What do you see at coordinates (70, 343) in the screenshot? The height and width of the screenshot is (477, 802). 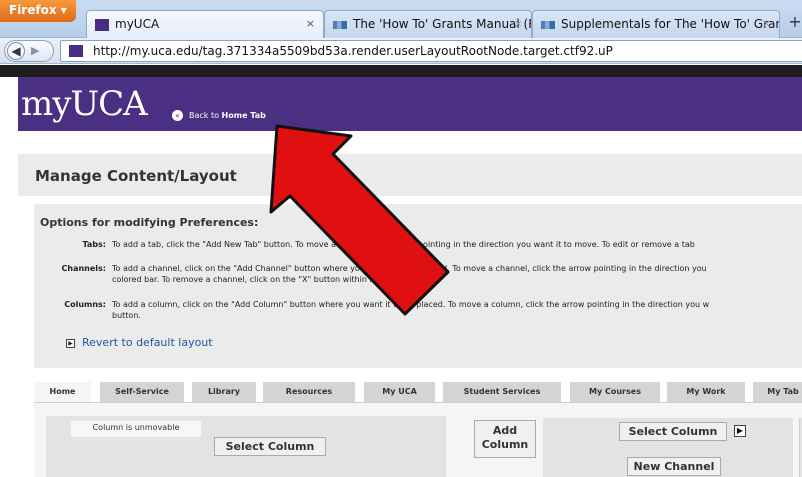 I see `expand-arrow-icon: ▶` at bounding box center [70, 343].